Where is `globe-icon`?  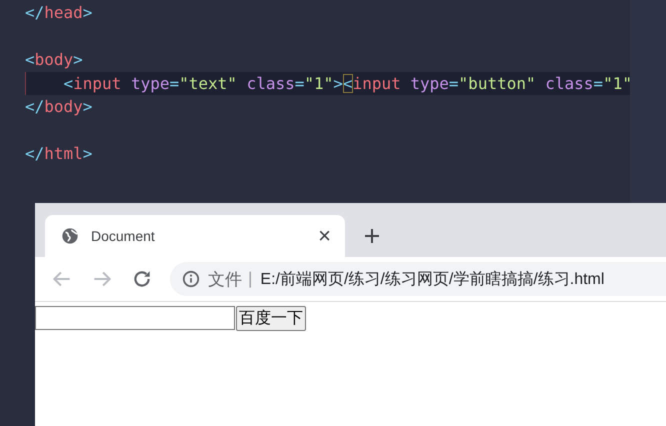
globe-icon is located at coordinates (70, 236).